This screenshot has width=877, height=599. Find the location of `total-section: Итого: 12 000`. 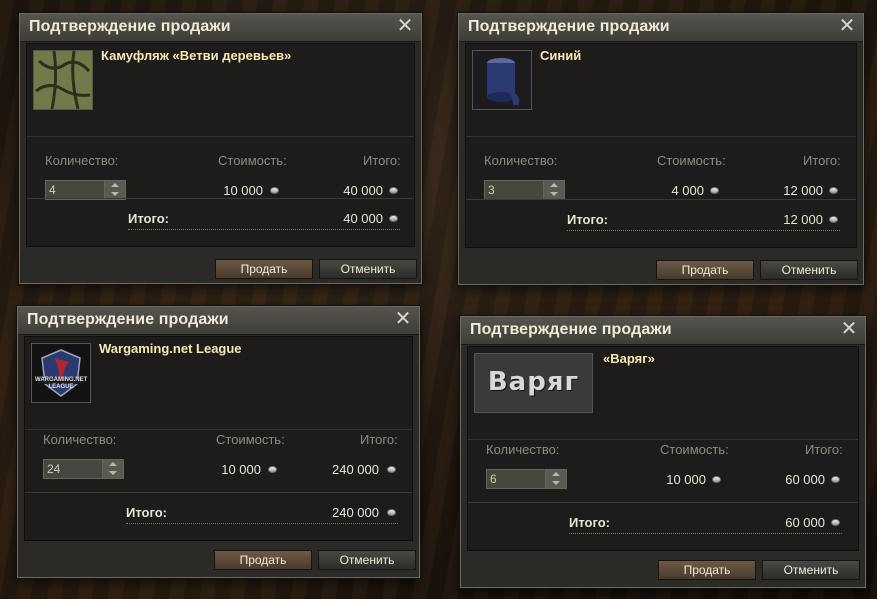

total-section: Итого: 12 000 is located at coordinates (661, 223).